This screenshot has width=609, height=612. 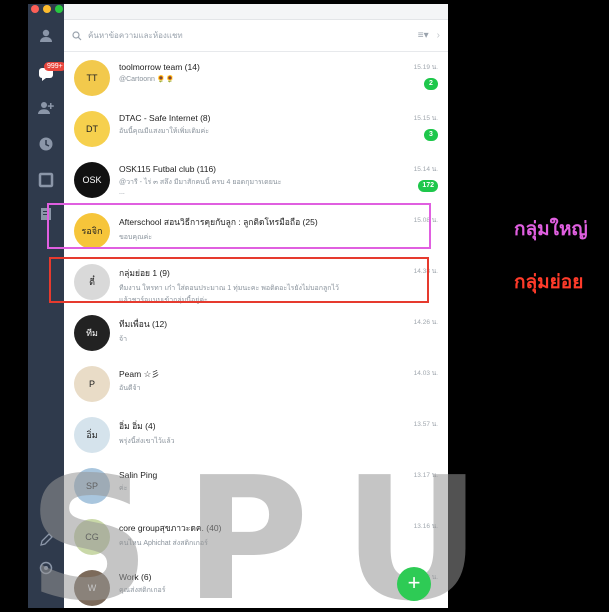 I want to click on window-controls, so click(x=47, y=9).